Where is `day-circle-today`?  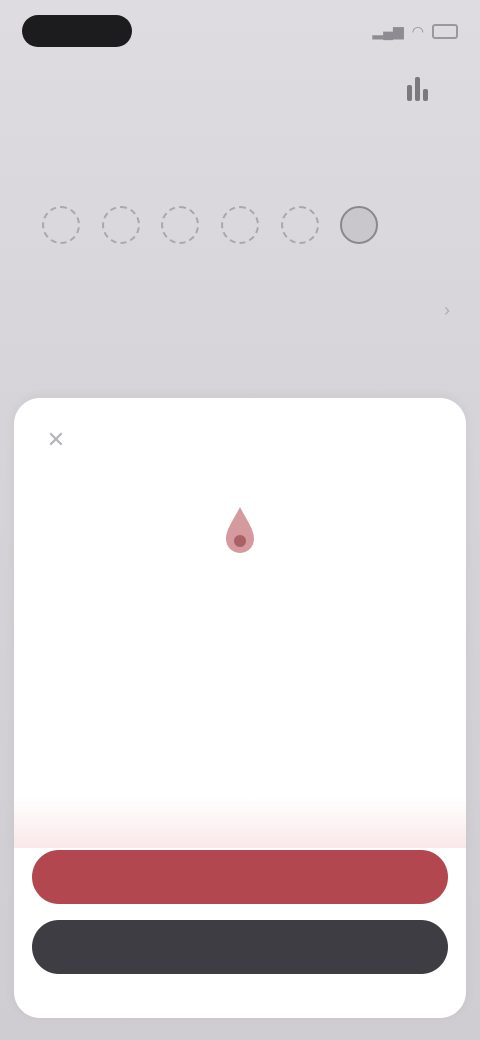
day-circle-today is located at coordinates (359, 225).